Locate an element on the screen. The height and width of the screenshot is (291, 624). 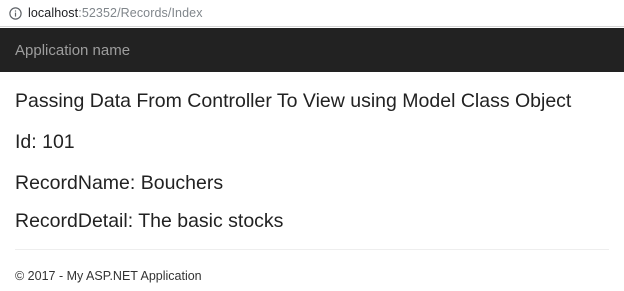
footer-divider is located at coordinates (312, 249).